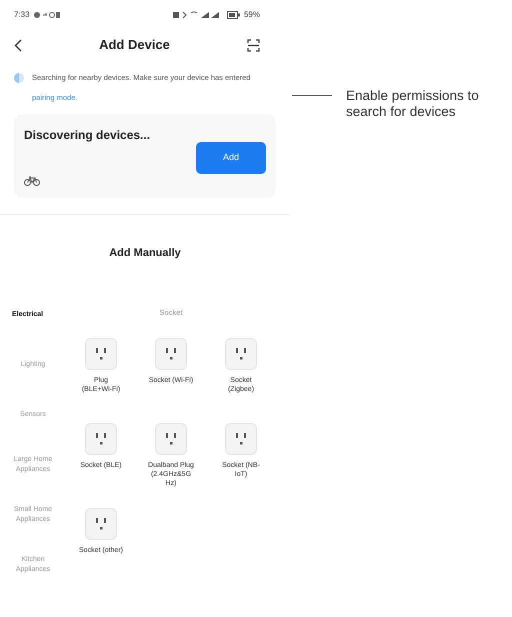  I want to click on loading-icon, so click(19, 78).